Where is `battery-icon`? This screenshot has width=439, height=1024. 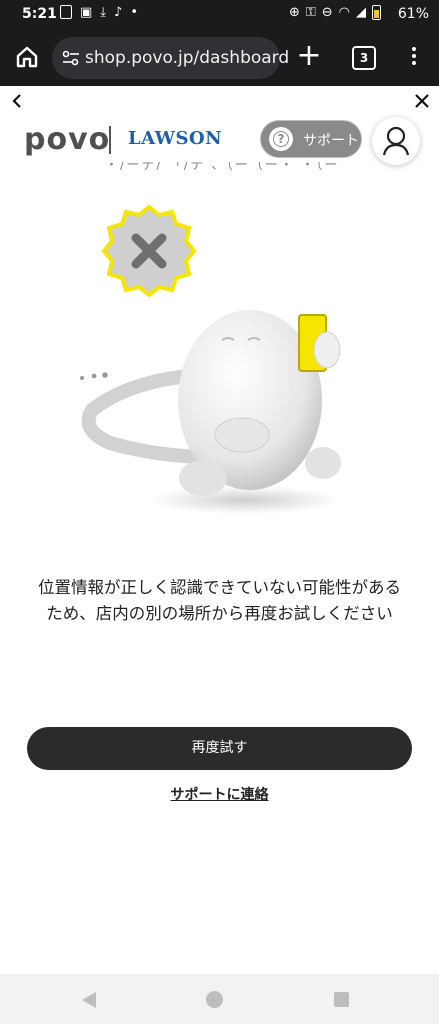 battery-icon is located at coordinates (376, 12).